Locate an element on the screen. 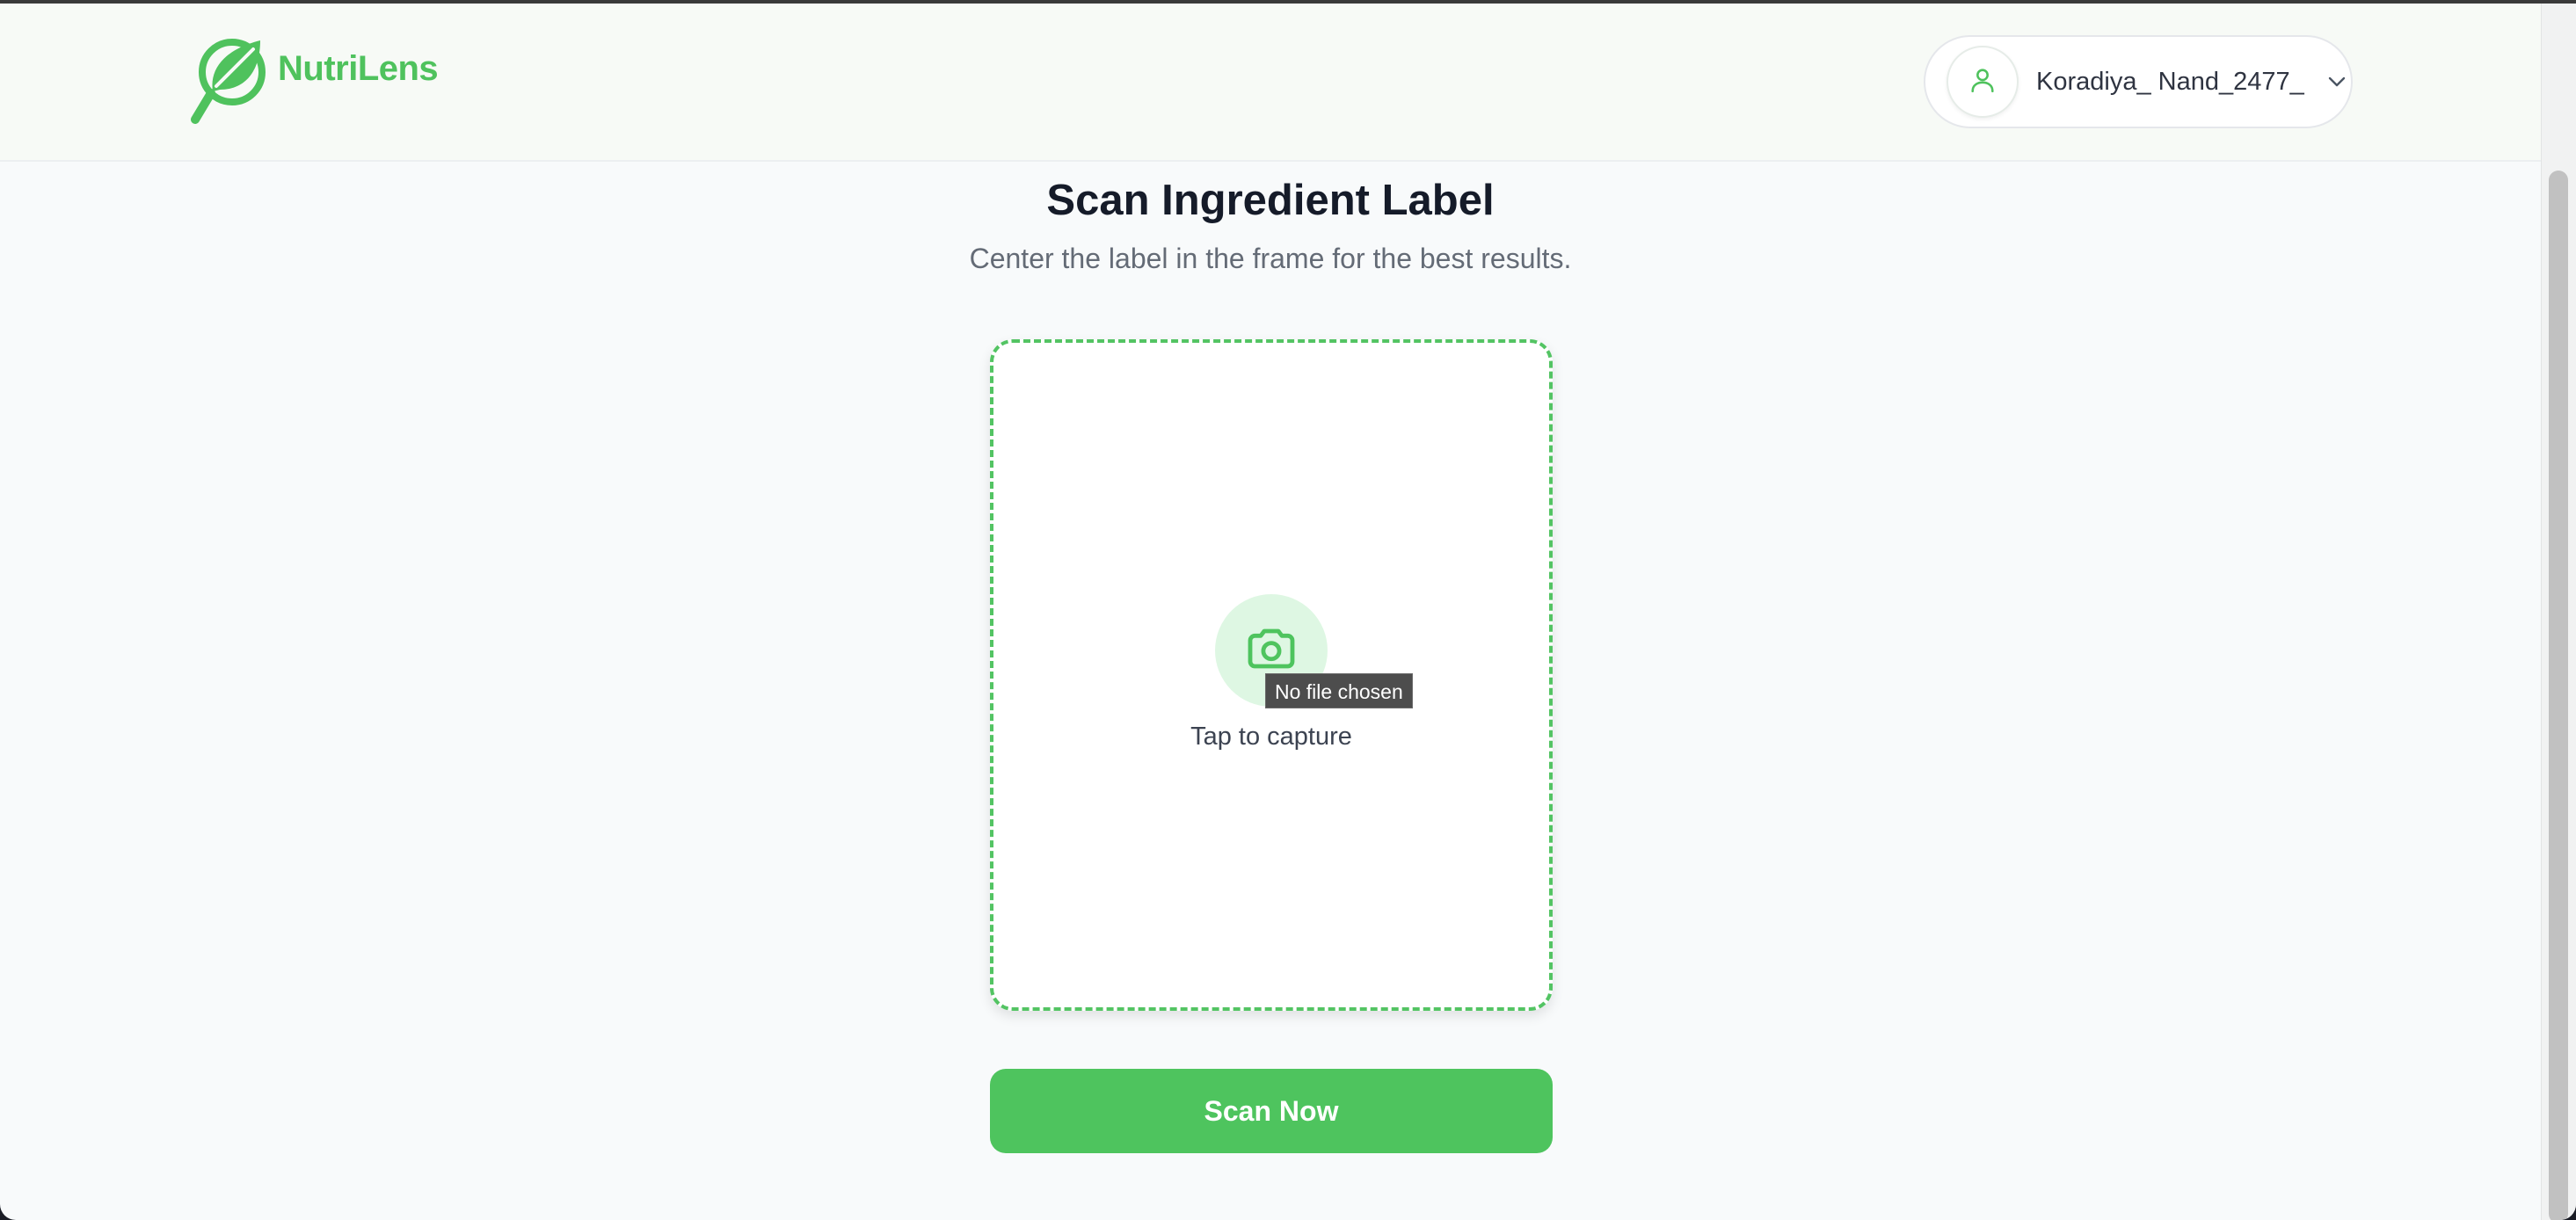 Image resolution: width=2576 pixels, height=1220 pixels. user-icon is located at coordinates (1982, 82).